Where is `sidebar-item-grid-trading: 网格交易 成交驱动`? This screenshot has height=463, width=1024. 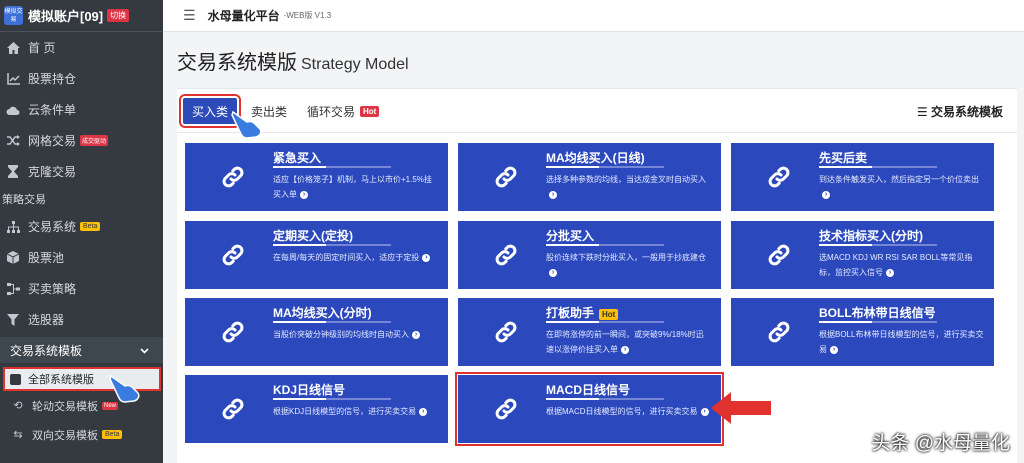
sidebar-item-grid-trading: 网格交易 成交驱动 is located at coordinates (81, 140).